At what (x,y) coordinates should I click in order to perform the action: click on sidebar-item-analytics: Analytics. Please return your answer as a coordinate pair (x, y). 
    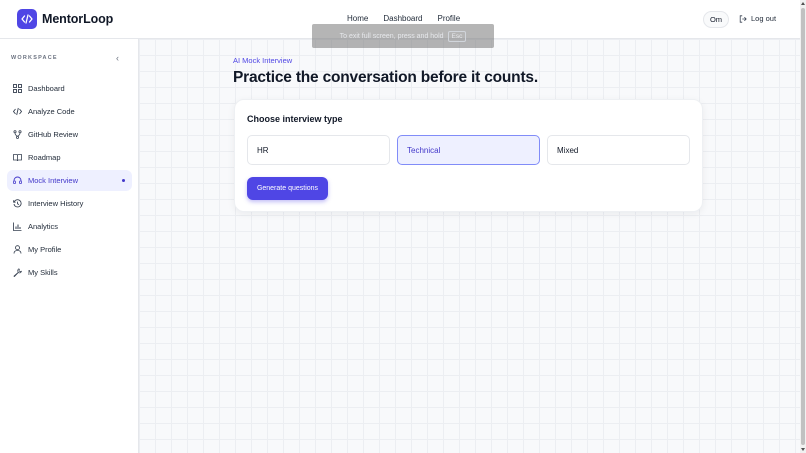
    Looking at the image, I should click on (69, 226).